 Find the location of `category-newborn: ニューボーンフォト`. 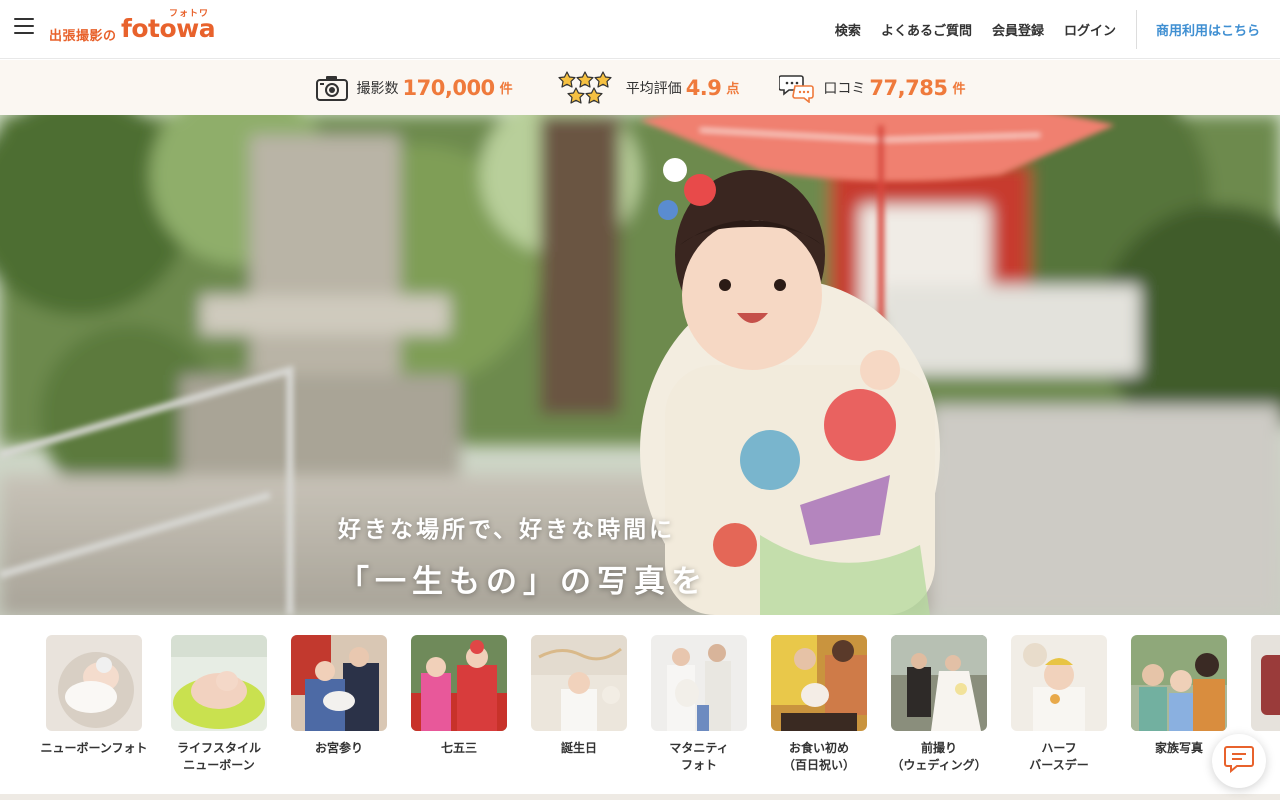

category-newborn: ニューボーンフォト is located at coordinates (94, 696).